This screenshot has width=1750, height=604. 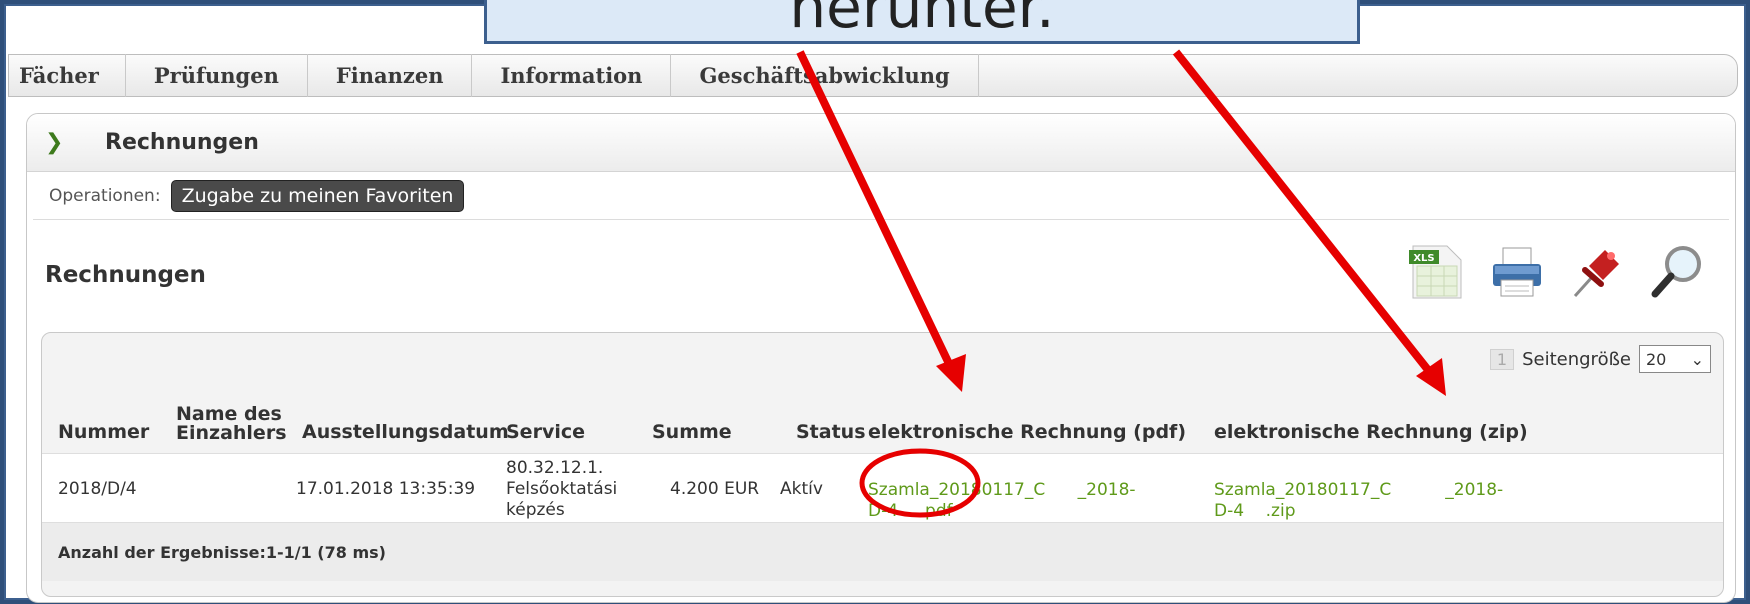 I want to click on results-footer: Anzahl der Ergebnisse:1-1/1 (78 ms), so click(x=882, y=552).